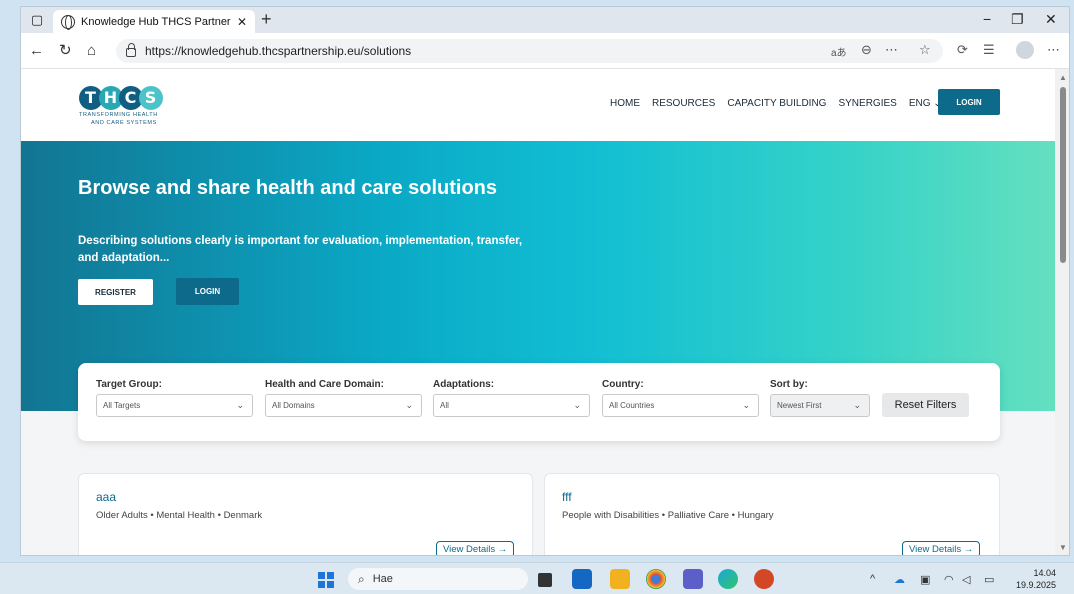 The image size is (1074, 594). What do you see at coordinates (925, 405) in the screenshot?
I see `reset-filters-button: Reset Filters` at bounding box center [925, 405].